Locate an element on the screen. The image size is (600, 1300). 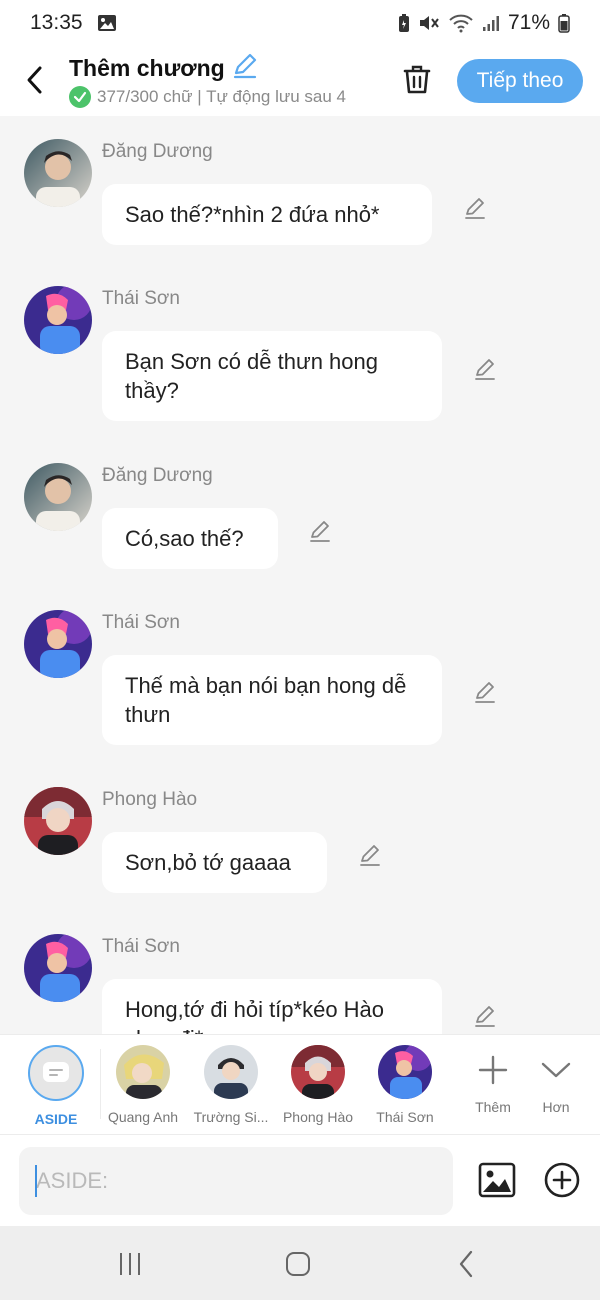
delete-button is located at coordinates (417, 79).